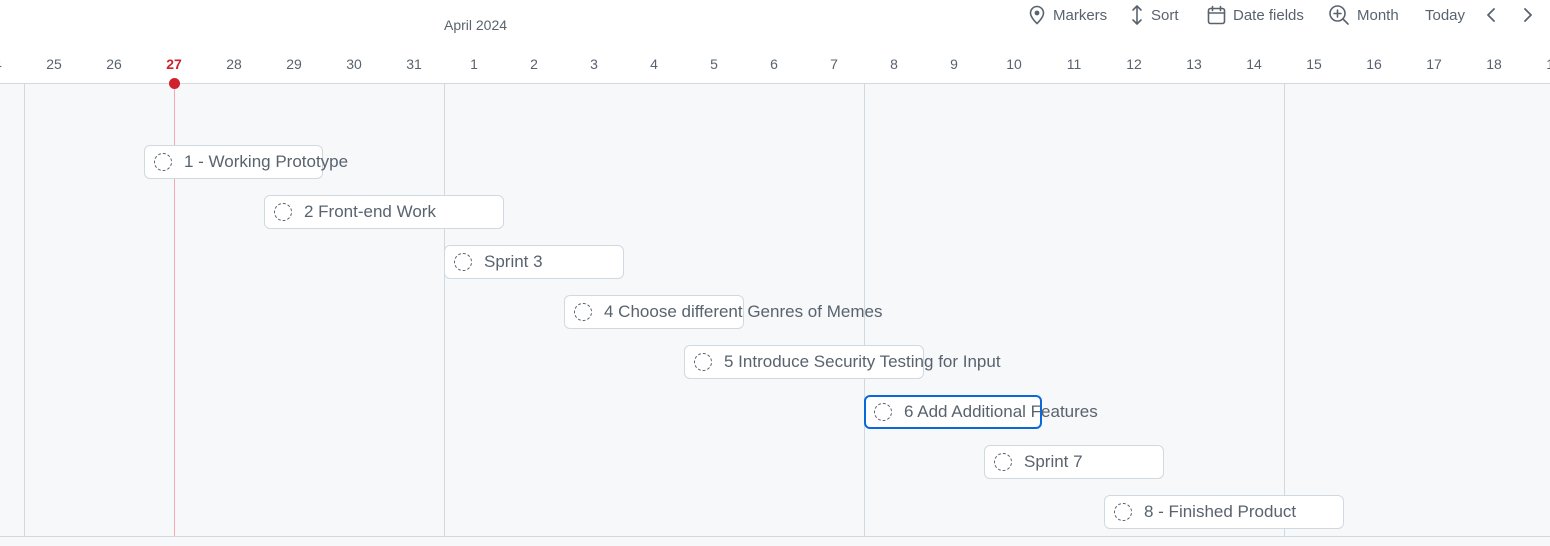  What do you see at coordinates (1374, 64) in the screenshot?
I see `day-label: 16` at bounding box center [1374, 64].